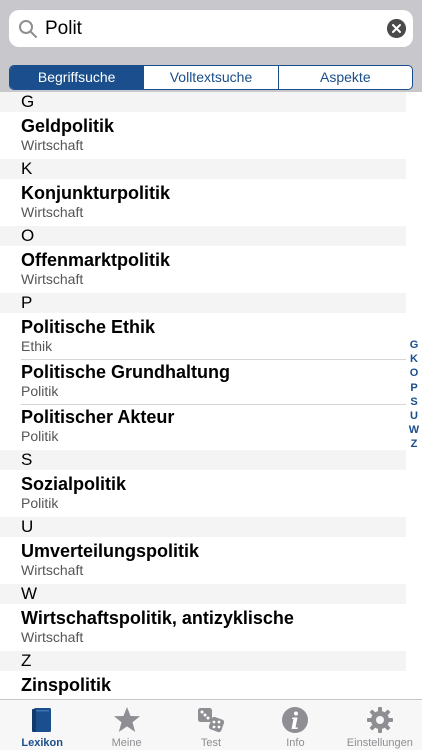 This screenshot has width=422, height=750. What do you see at coordinates (414, 416) in the screenshot?
I see `index-letter-u: U` at bounding box center [414, 416].